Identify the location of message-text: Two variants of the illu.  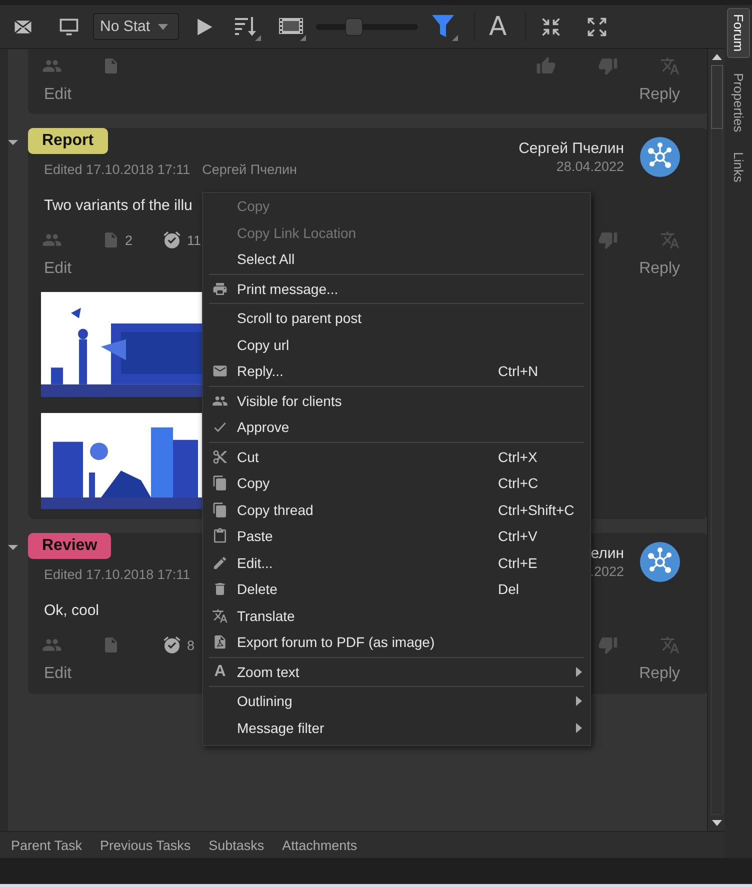
(118, 206).